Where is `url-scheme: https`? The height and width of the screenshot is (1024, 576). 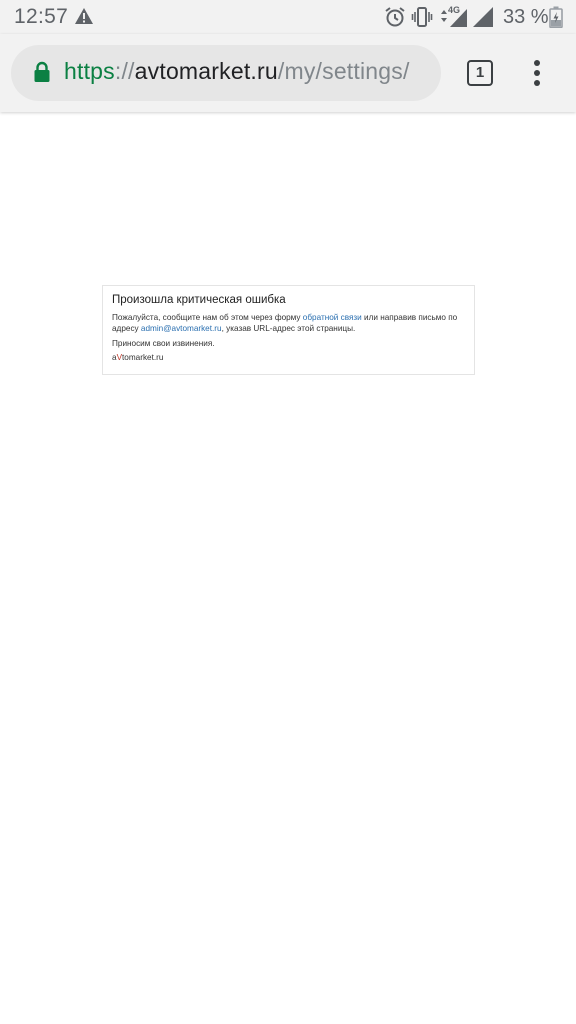
url-scheme: https is located at coordinates (89, 71).